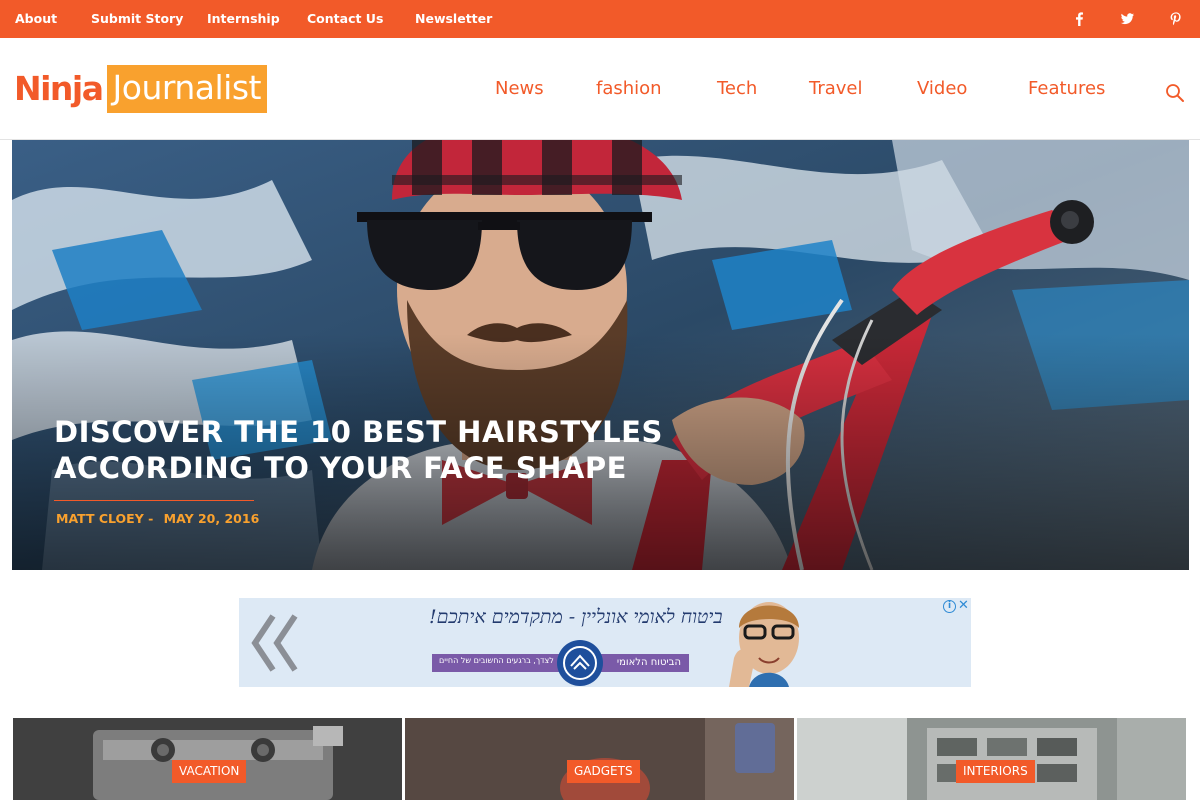 This screenshot has width=1200, height=800. Describe the element at coordinates (737, 88) in the screenshot. I see `nav-tech: Tech` at that location.